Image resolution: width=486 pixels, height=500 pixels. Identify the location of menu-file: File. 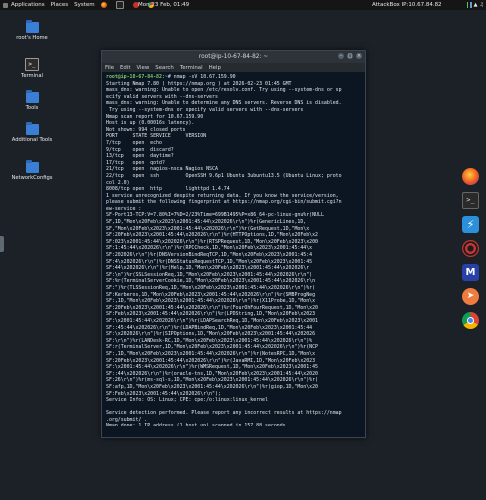
(109, 68).